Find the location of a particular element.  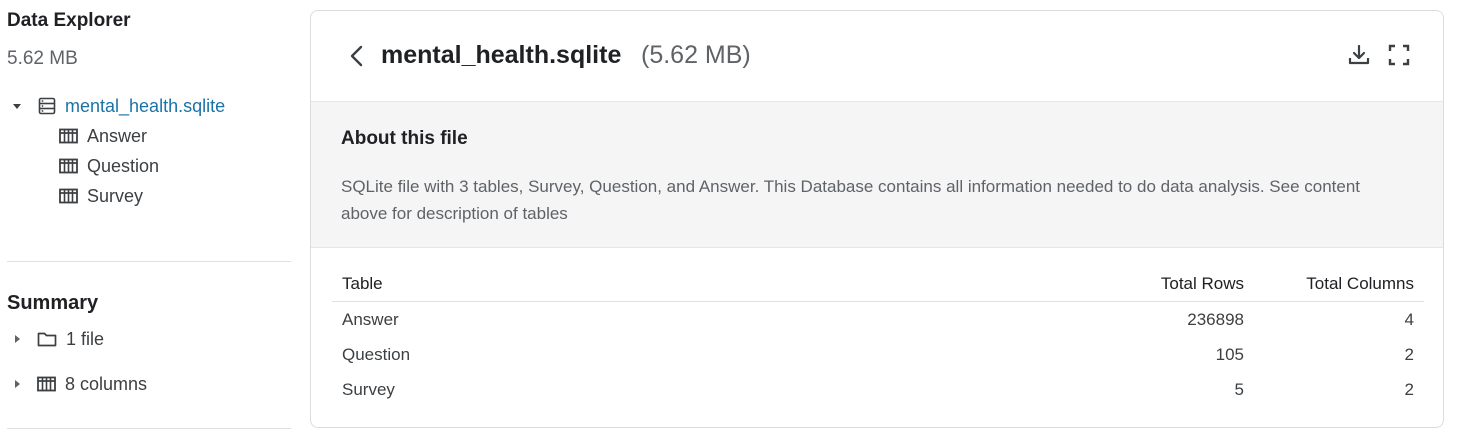

summary-item-columns: 8 columns is located at coordinates (81, 384).